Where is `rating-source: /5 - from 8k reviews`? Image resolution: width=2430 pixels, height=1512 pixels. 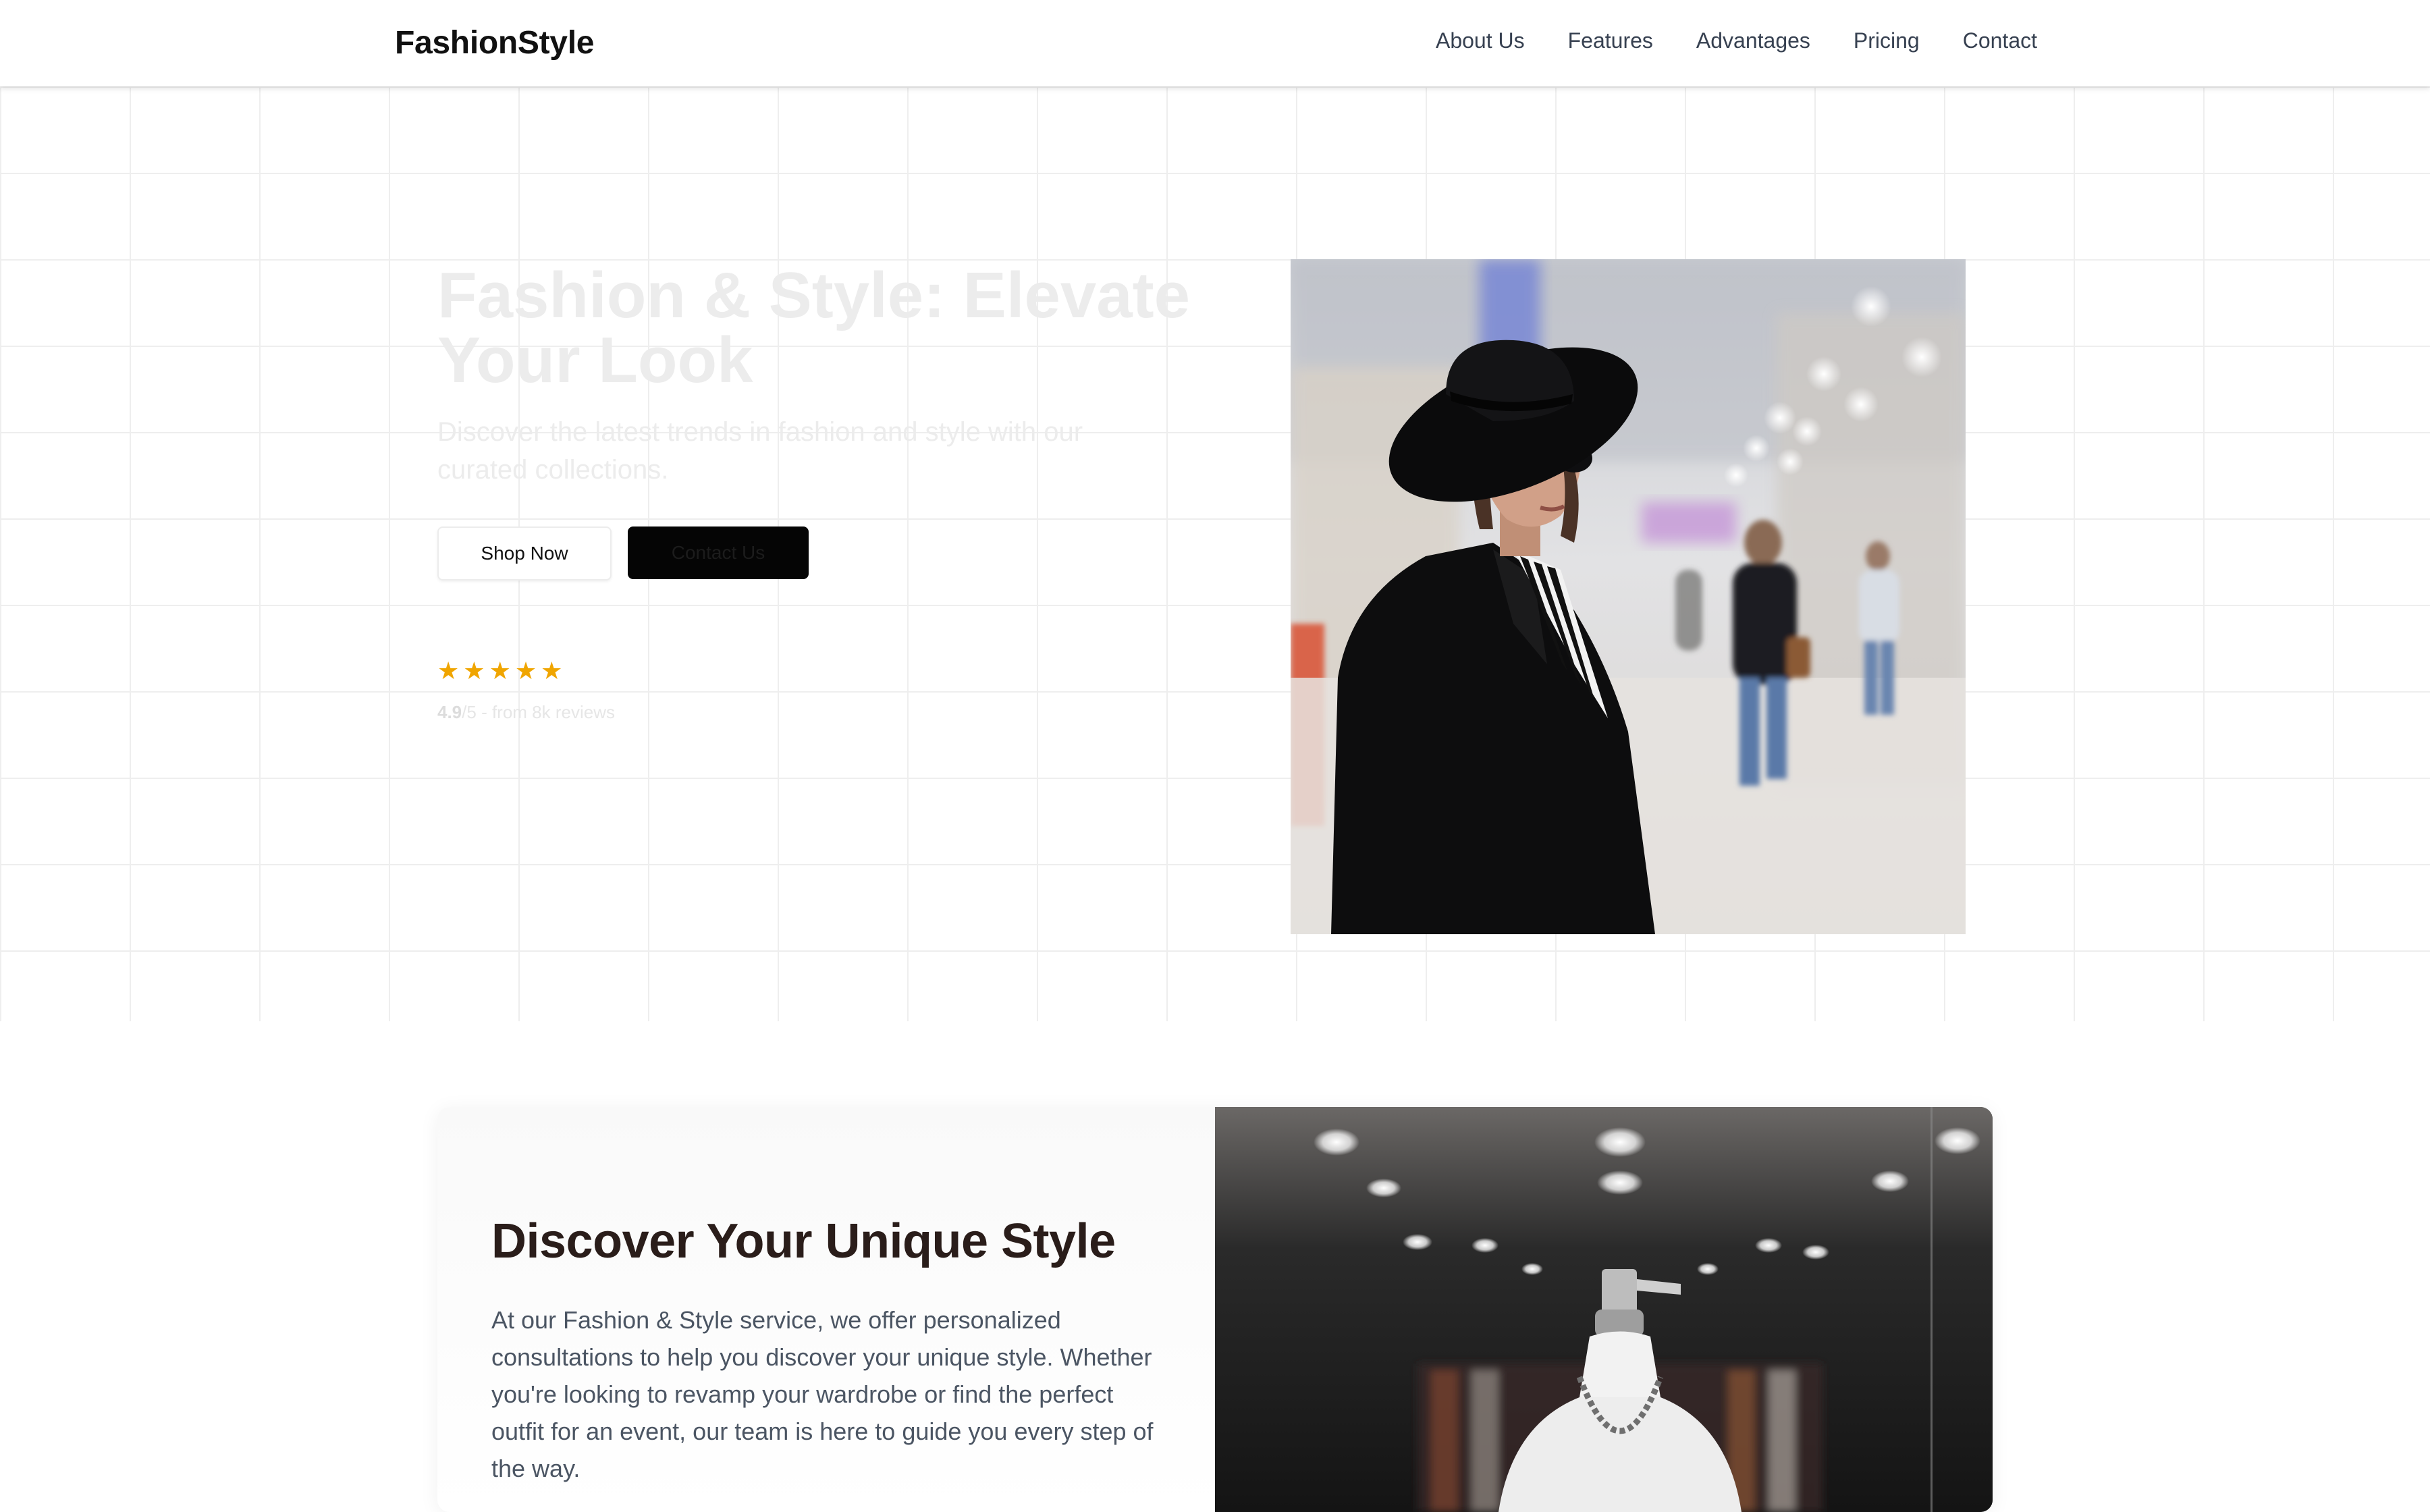 rating-source: /5 - from 8k reviews is located at coordinates (538, 712).